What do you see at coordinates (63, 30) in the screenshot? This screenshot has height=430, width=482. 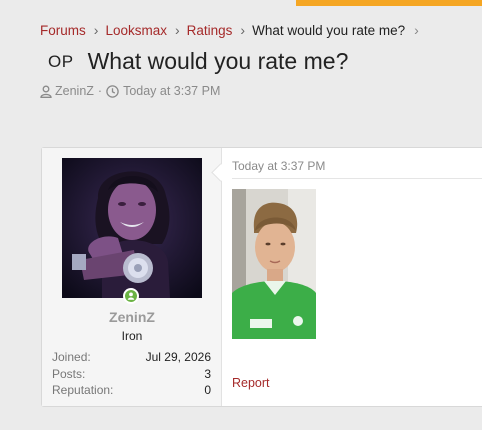 I see `breadcrumb-forums: Forums` at bounding box center [63, 30].